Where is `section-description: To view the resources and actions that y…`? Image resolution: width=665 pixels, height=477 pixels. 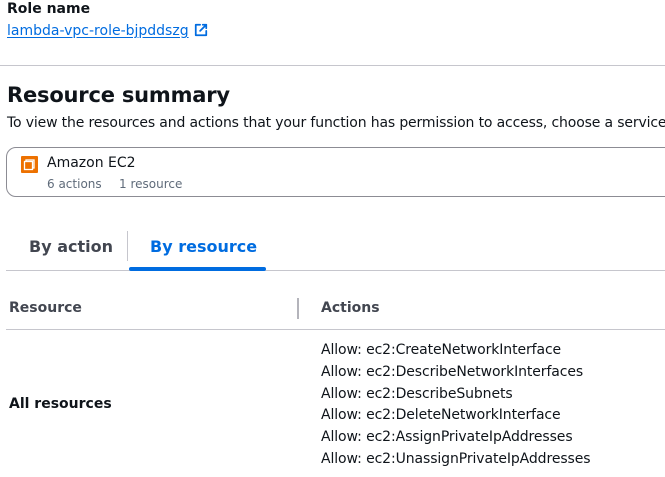 section-description: To view the resources and actions that y… is located at coordinates (336, 123).